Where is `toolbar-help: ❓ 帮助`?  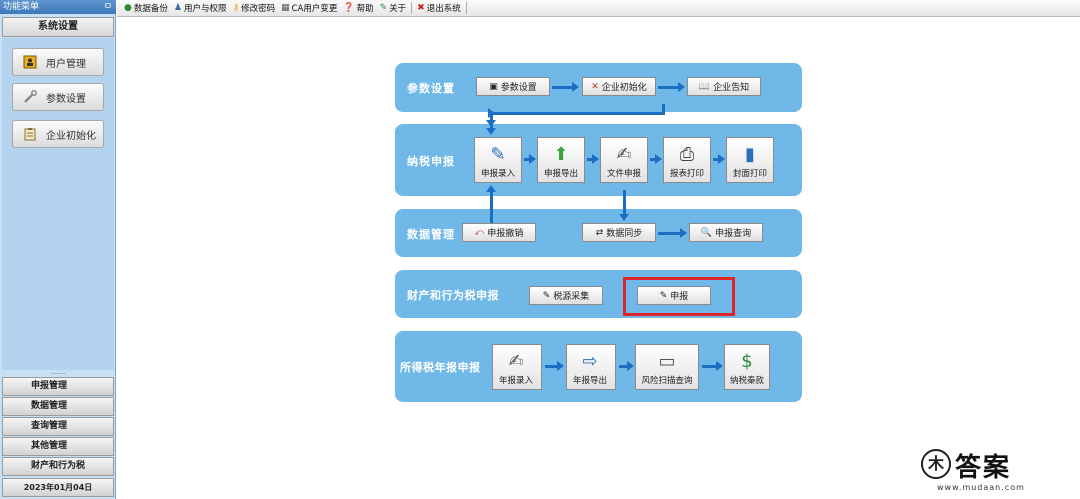
toolbar-help: ❓ 帮助 is located at coordinates (358, 8).